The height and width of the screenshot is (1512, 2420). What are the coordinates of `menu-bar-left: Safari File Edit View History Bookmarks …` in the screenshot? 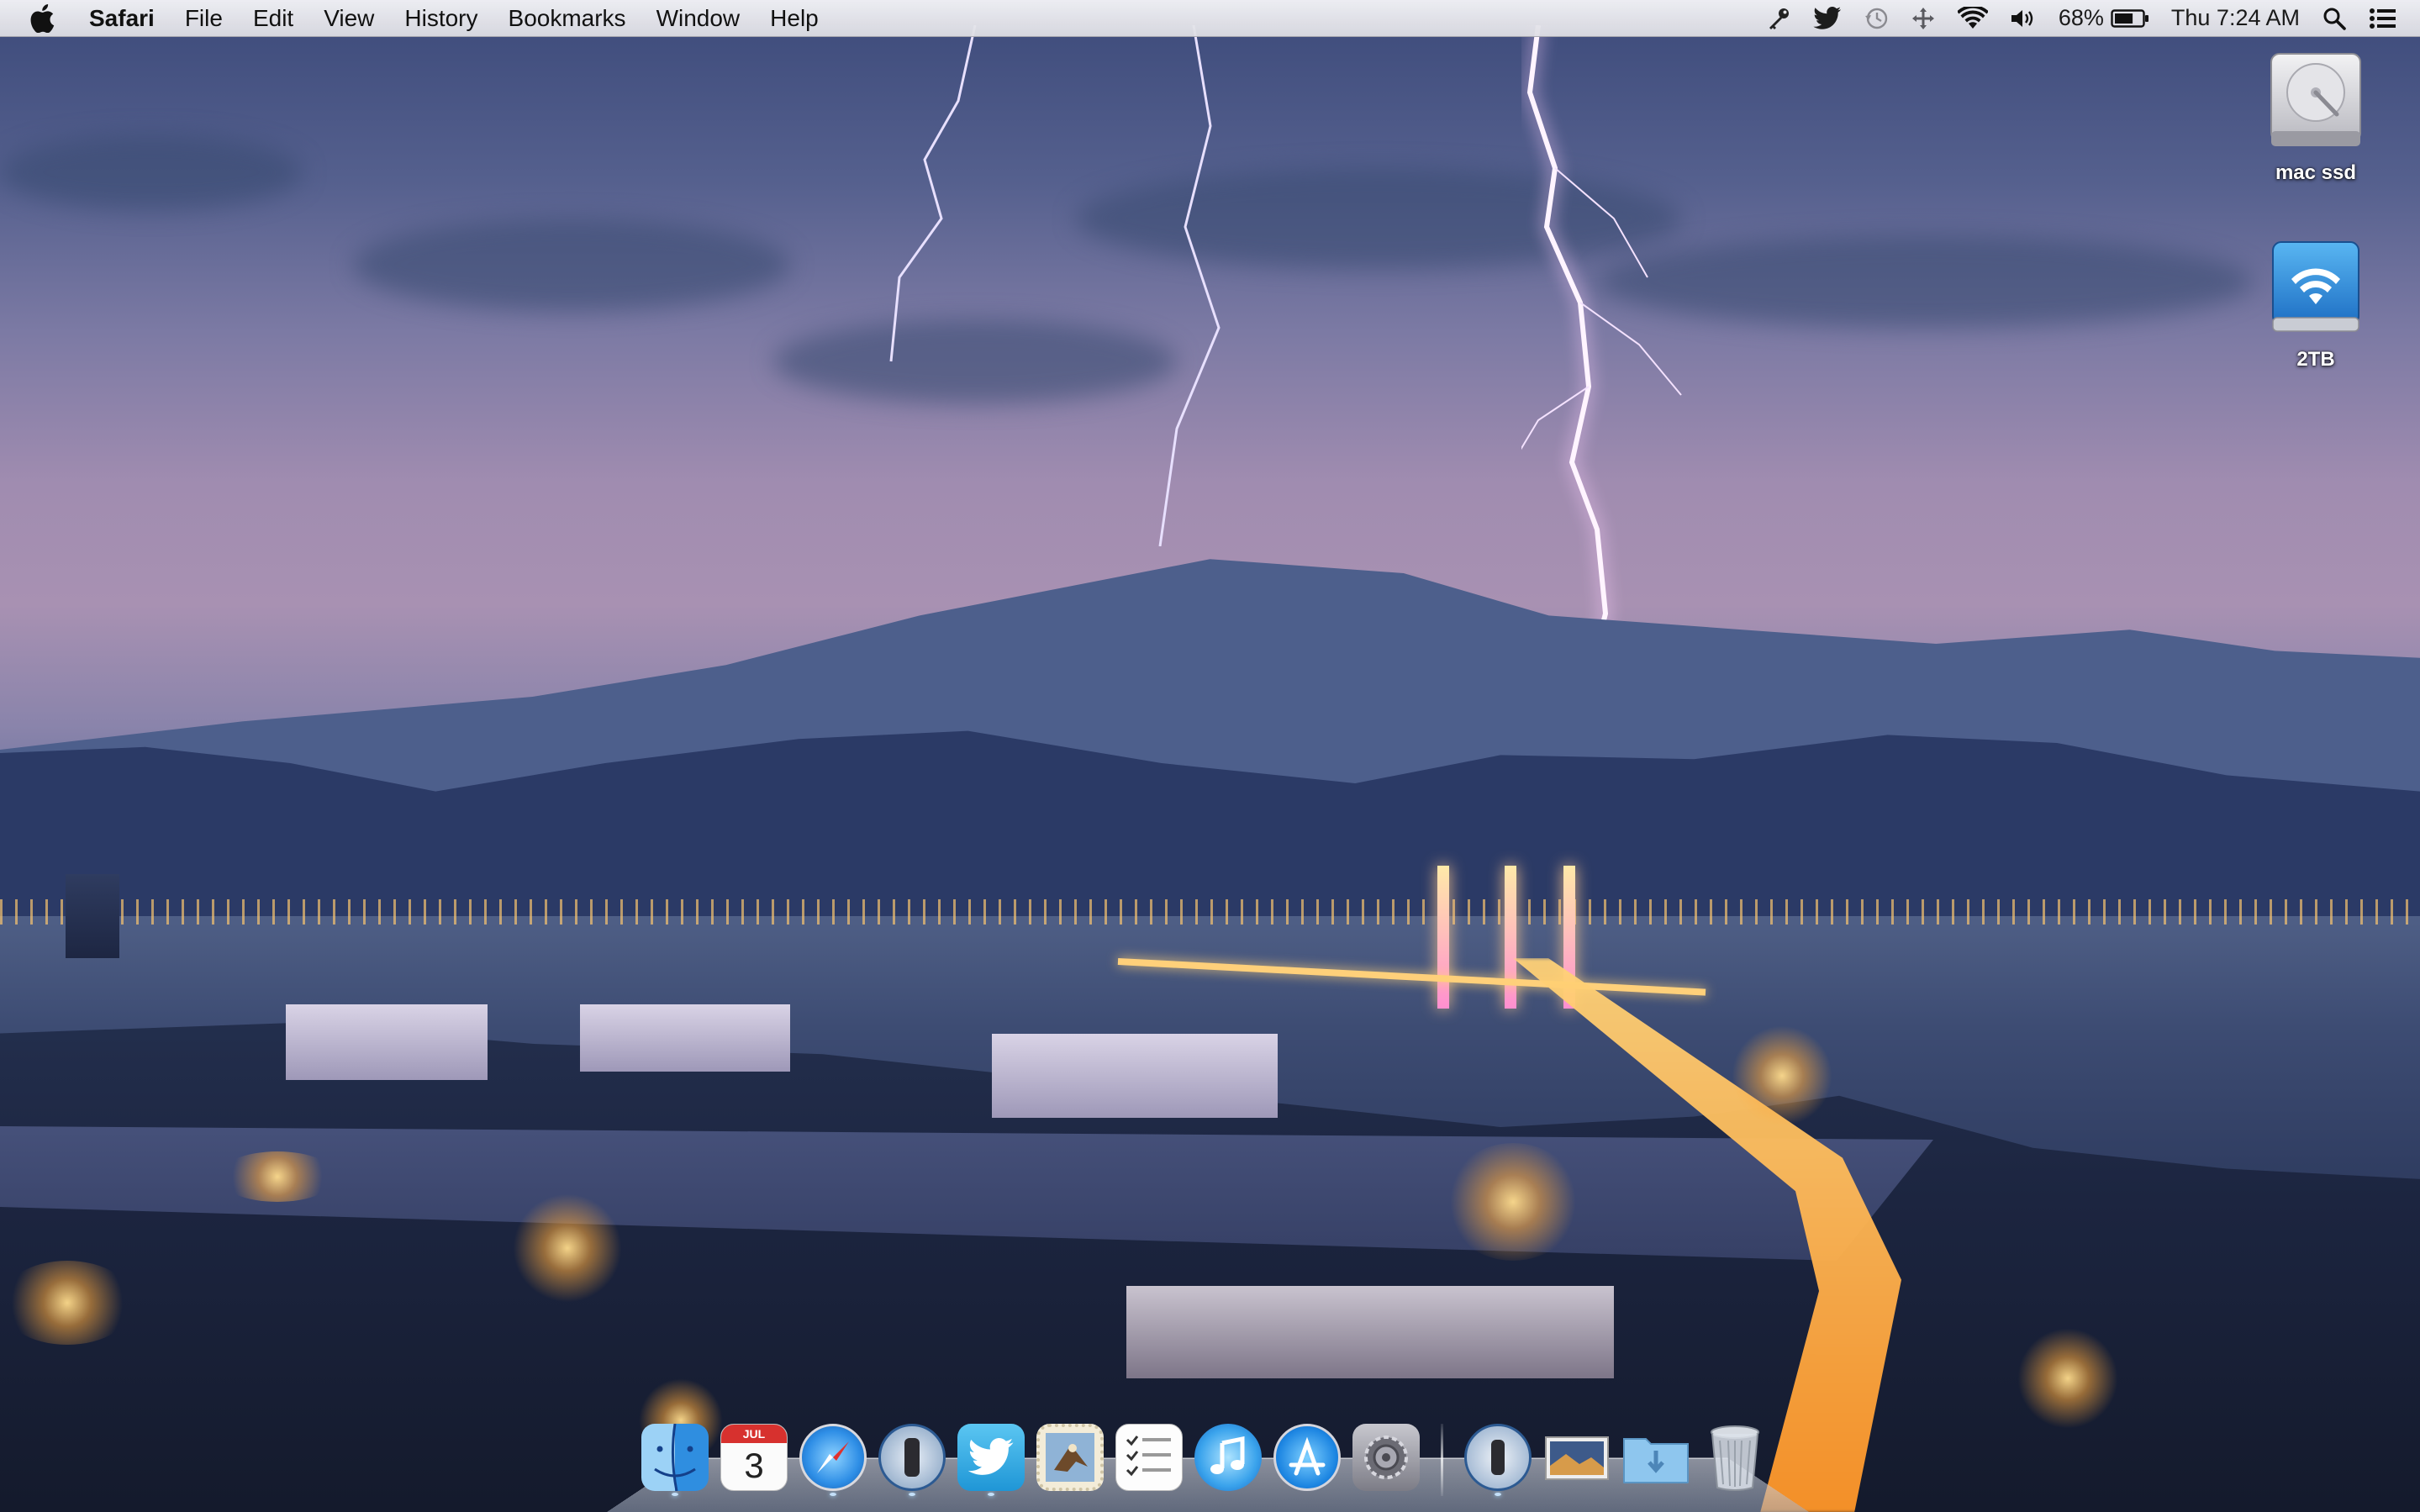 It's located at (417, 19).